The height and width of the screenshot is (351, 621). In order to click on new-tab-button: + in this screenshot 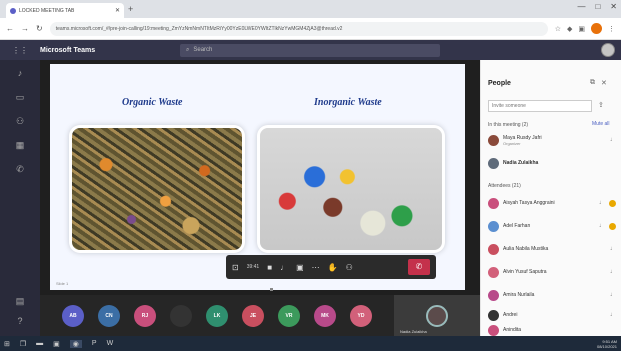, I will do `click(133, 9)`.